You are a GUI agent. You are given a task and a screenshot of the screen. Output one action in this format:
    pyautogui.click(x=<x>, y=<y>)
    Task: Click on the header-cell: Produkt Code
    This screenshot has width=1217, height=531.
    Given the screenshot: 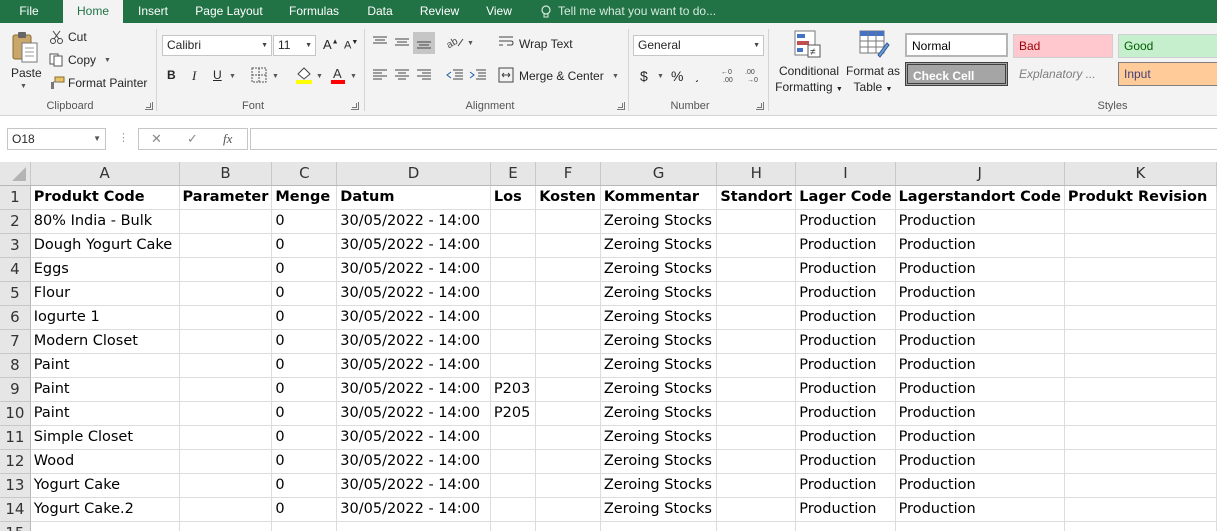 What is the action you would take?
    pyautogui.click(x=105, y=197)
    